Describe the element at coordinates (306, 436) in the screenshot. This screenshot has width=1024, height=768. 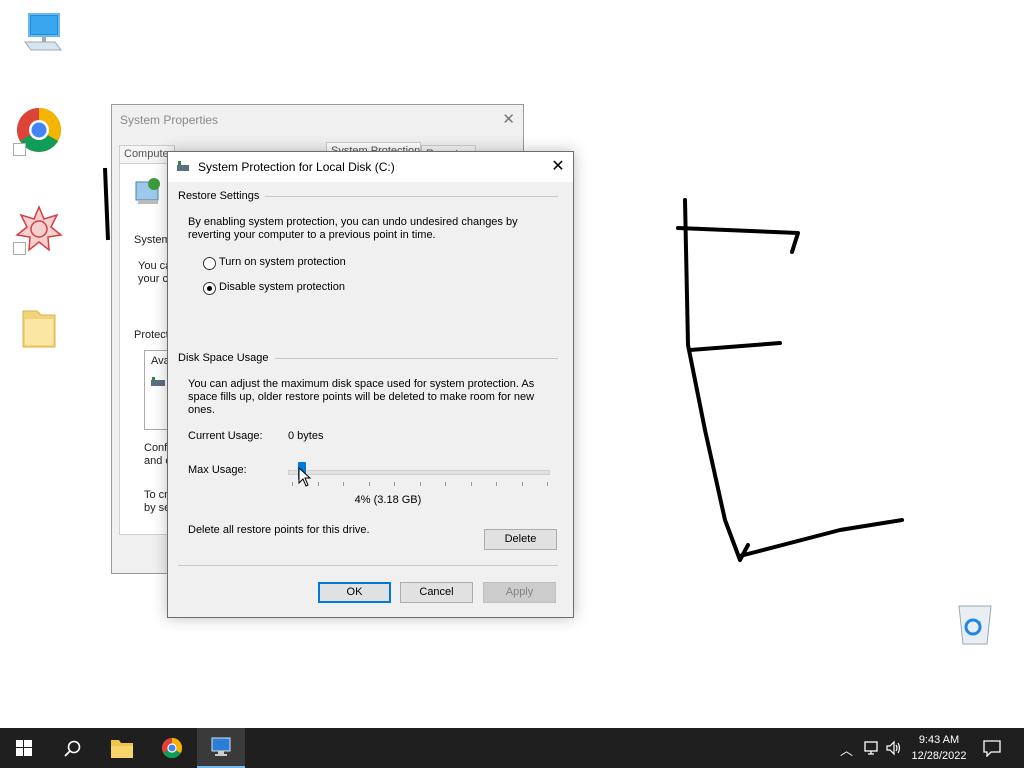
I see `current-usage-value: 0 bytes` at that location.